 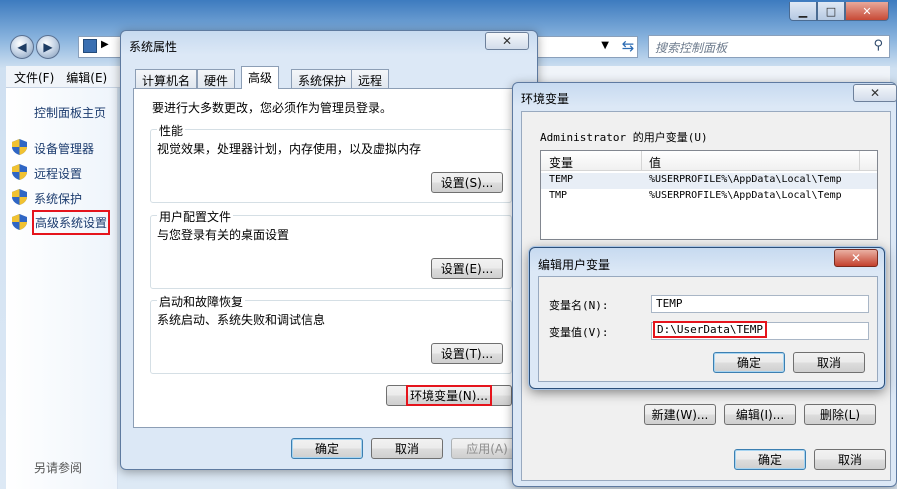 I want to click on forward-arrow-icon: ▶, so click(x=48, y=47).